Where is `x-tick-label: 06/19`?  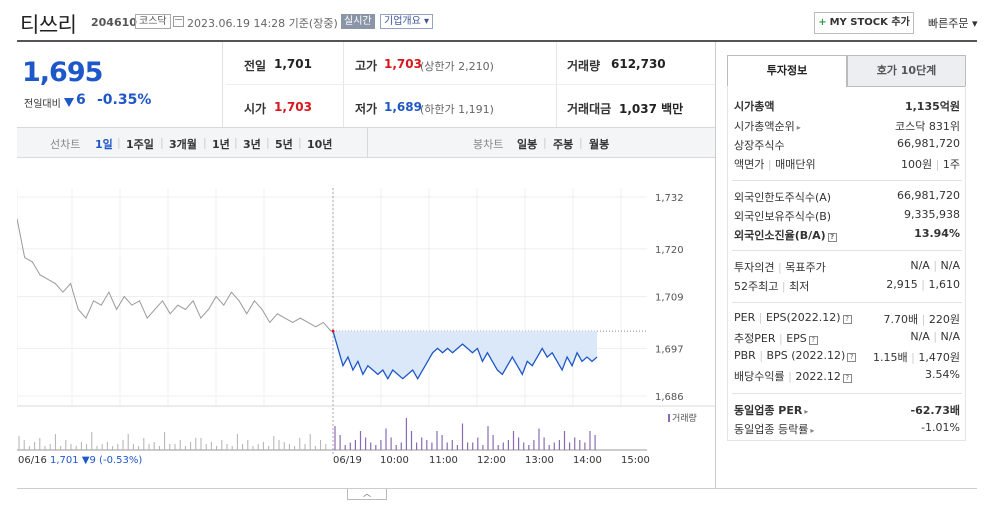 x-tick-label: 06/19 is located at coordinates (347, 460).